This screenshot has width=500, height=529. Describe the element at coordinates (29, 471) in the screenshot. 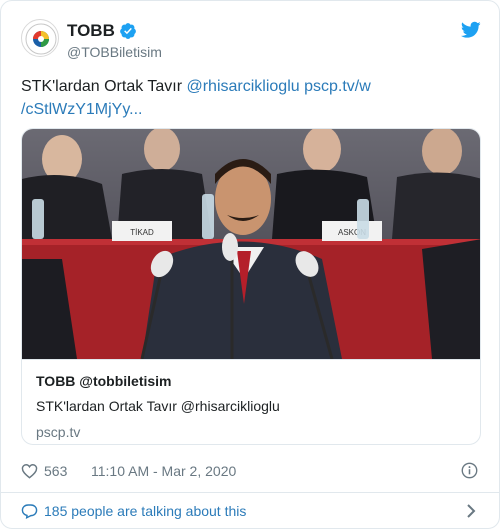

I see `heart-icon` at that location.